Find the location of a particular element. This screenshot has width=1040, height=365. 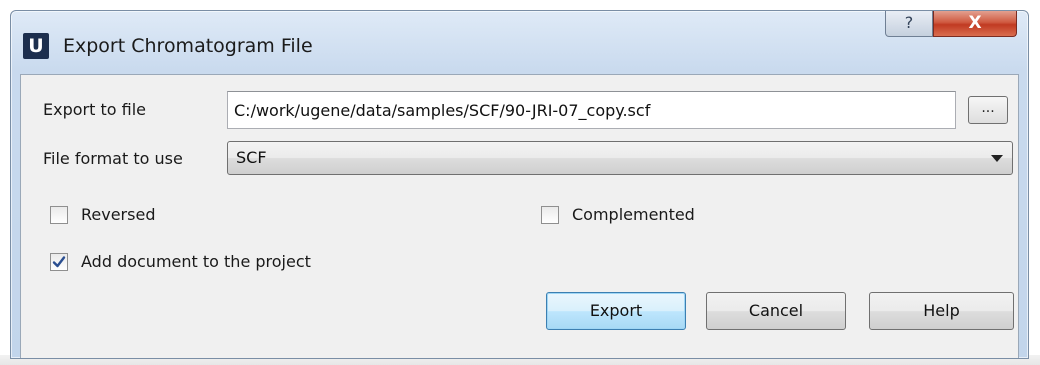

dialog-title: Export Chromatogram File is located at coordinates (188, 46).